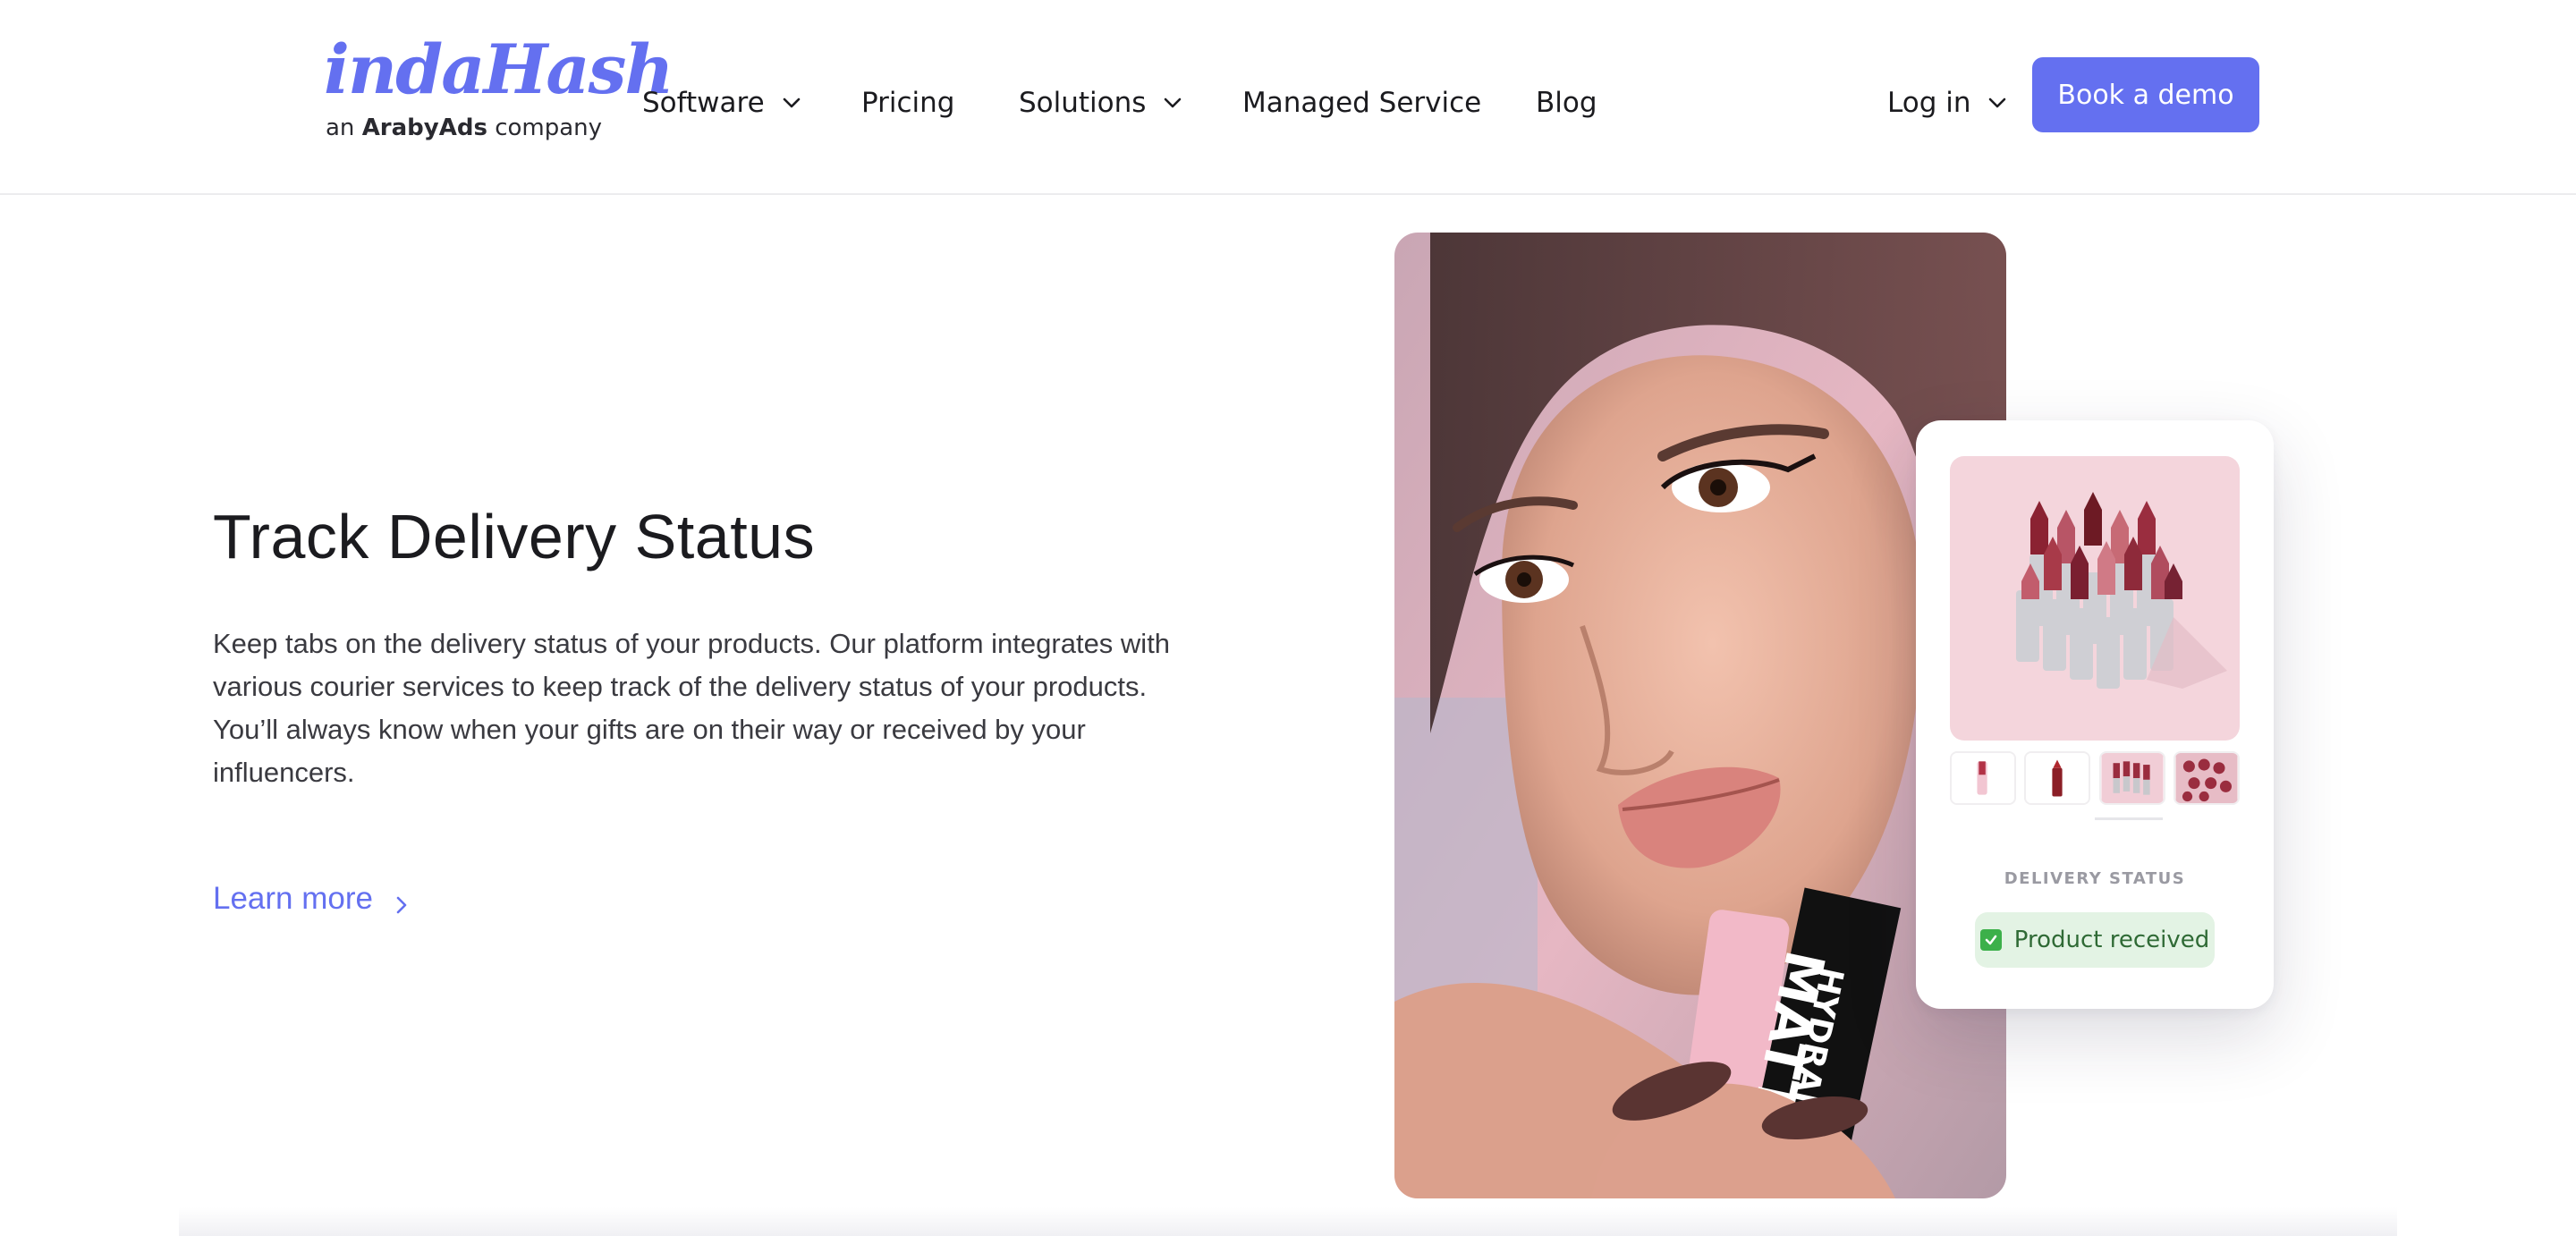 This screenshot has height=1236, width=2576. I want to click on status-badge-text: Product received, so click(2111, 940).